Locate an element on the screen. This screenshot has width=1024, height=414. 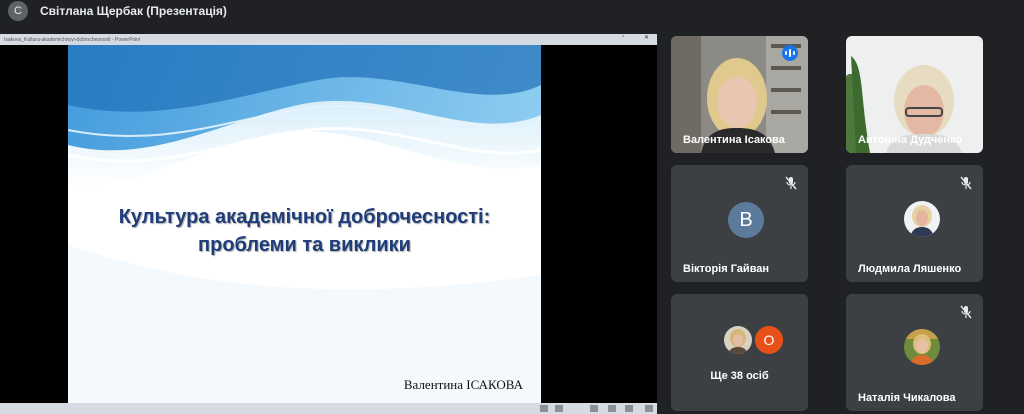
presenter-header: С Світлана Щербак (Презентація) is located at coordinates (512, 11).